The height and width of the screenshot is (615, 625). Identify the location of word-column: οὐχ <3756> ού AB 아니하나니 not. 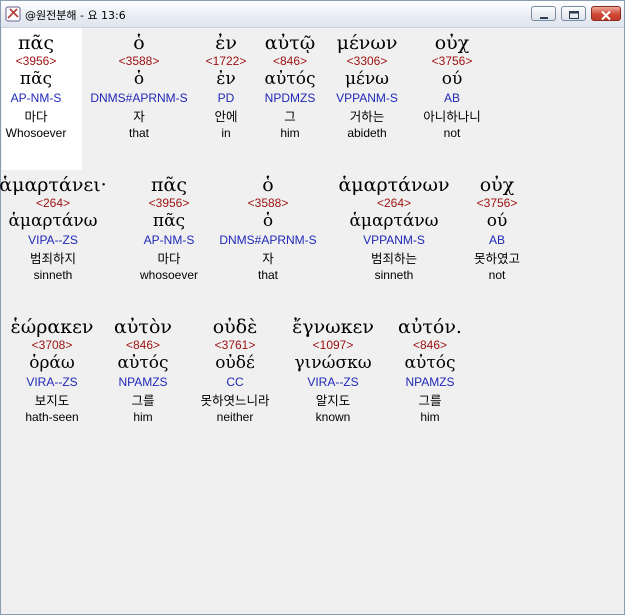
(452, 86).